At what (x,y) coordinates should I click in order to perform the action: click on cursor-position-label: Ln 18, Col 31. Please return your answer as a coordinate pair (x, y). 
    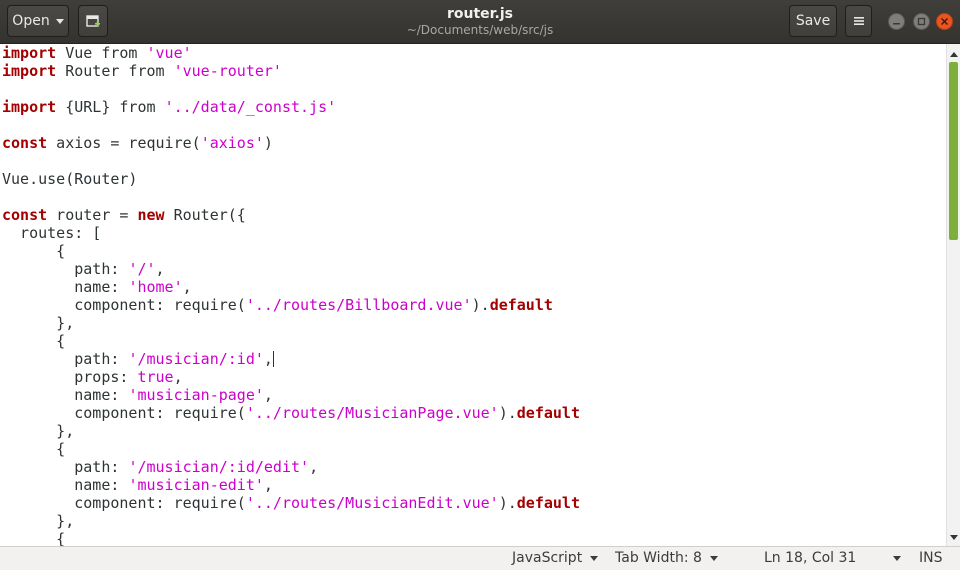
    Looking at the image, I should click on (810, 558).